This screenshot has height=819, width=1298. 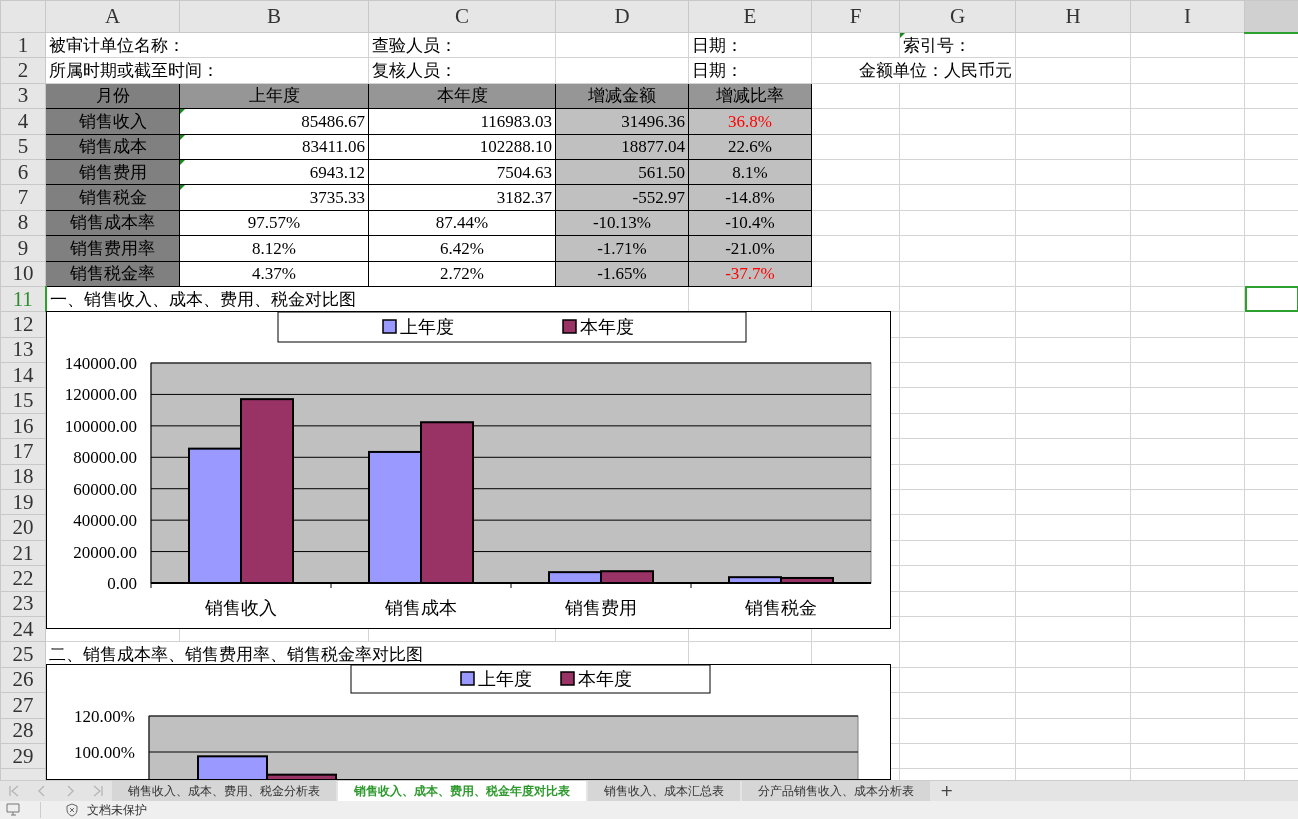 What do you see at coordinates (117, 45) in the screenshot?
I see `label-text: 被审计单位名称：` at bounding box center [117, 45].